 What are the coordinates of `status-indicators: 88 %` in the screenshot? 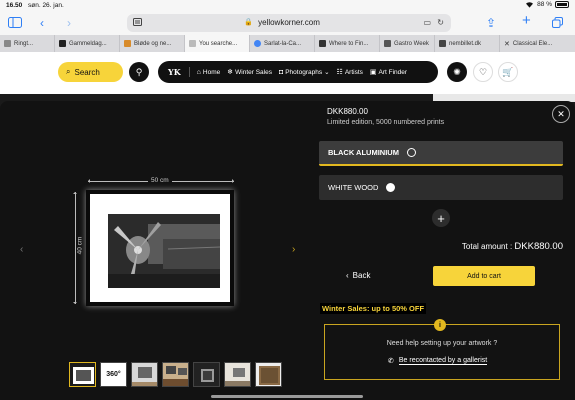 It's located at (547, 4).